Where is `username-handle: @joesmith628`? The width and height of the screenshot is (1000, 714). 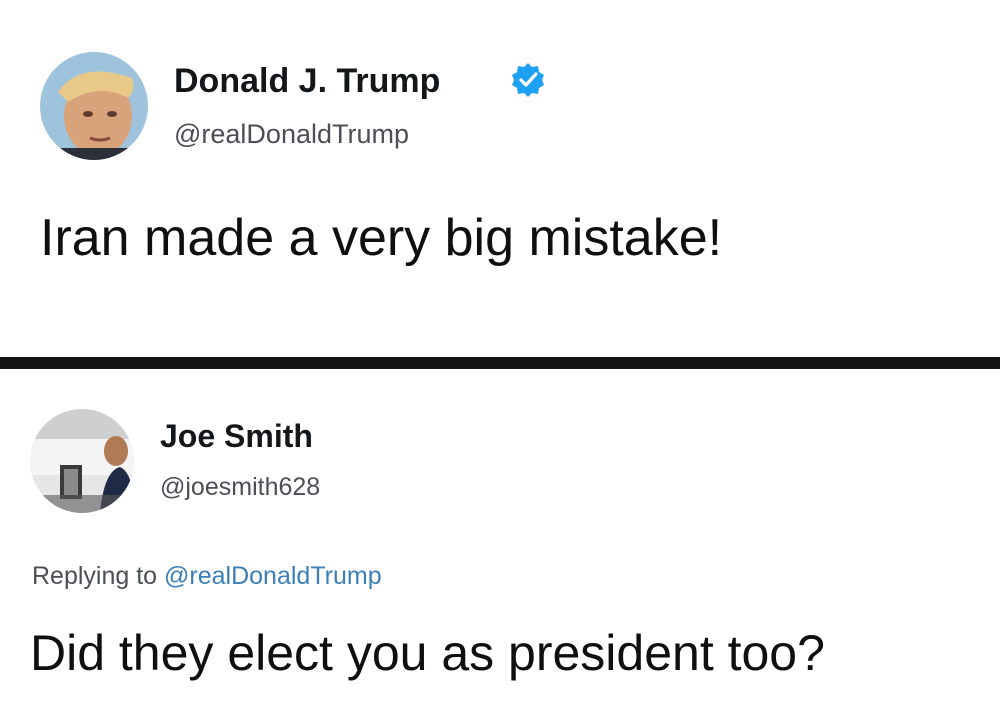
username-handle: @joesmith628 is located at coordinates (240, 487).